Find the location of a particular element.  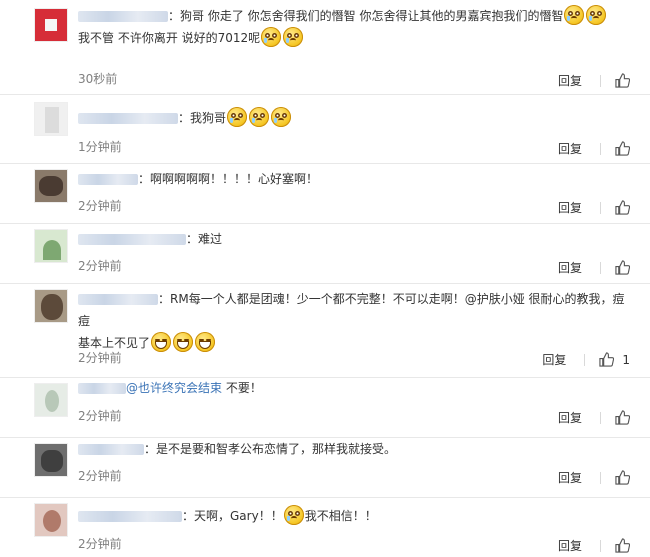

comment-text: ：是不是要和智孝公布恋情了，那样我就接受。 is located at coordinates (270, 449).